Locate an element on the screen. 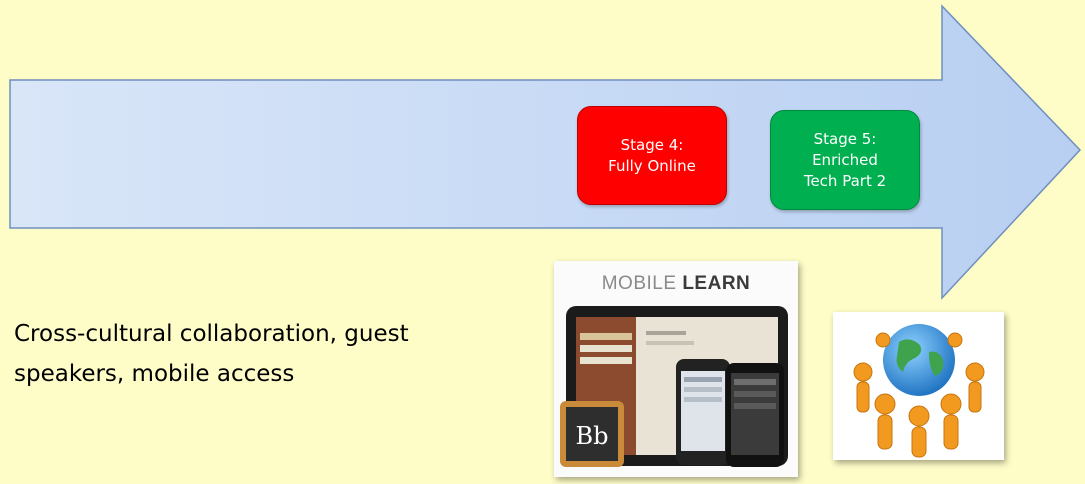 This screenshot has height=484, width=1085. mobile-learn-image: MOBILE LEARN Bb is located at coordinates (676, 369).